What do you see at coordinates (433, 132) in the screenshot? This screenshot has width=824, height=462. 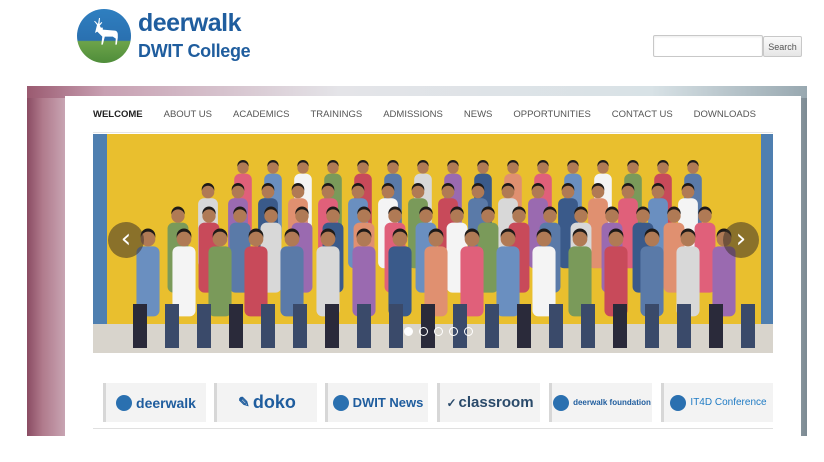 I see `nav-divider` at bounding box center [433, 132].